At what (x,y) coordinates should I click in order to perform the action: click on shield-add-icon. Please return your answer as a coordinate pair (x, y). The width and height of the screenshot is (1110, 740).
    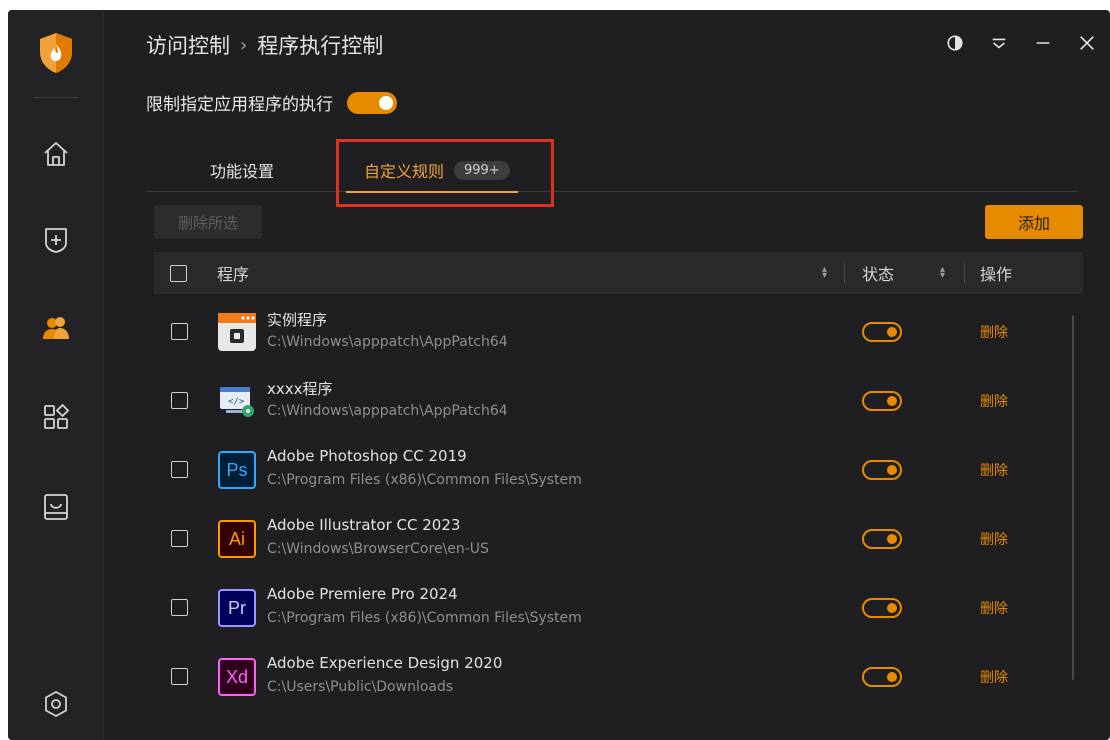
    Looking at the image, I should click on (56, 240).